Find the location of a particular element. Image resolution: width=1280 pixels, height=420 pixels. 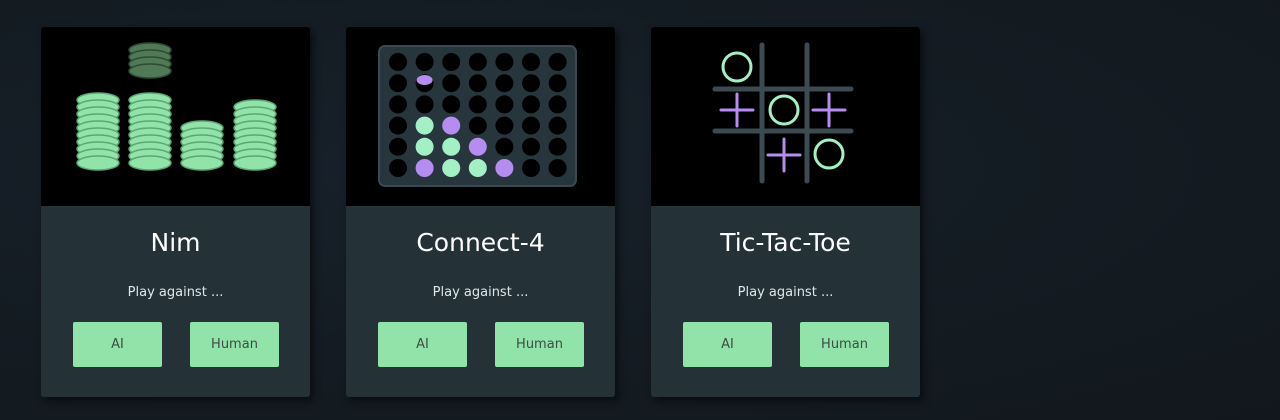

game-title: Tic-Tac-Toe is located at coordinates (785, 242).